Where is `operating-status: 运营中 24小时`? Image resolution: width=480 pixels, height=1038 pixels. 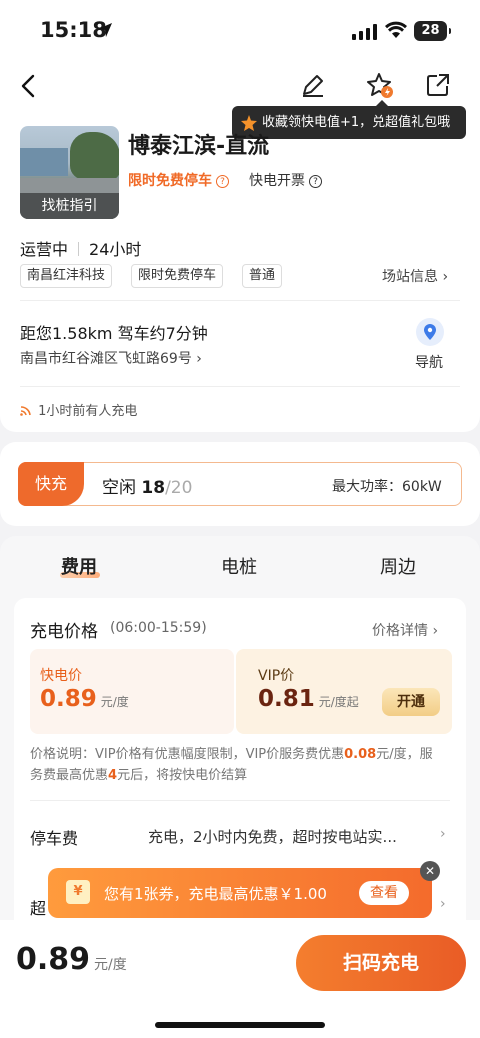
operating-status: 运营中 24小时 is located at coordinates (80, 248).